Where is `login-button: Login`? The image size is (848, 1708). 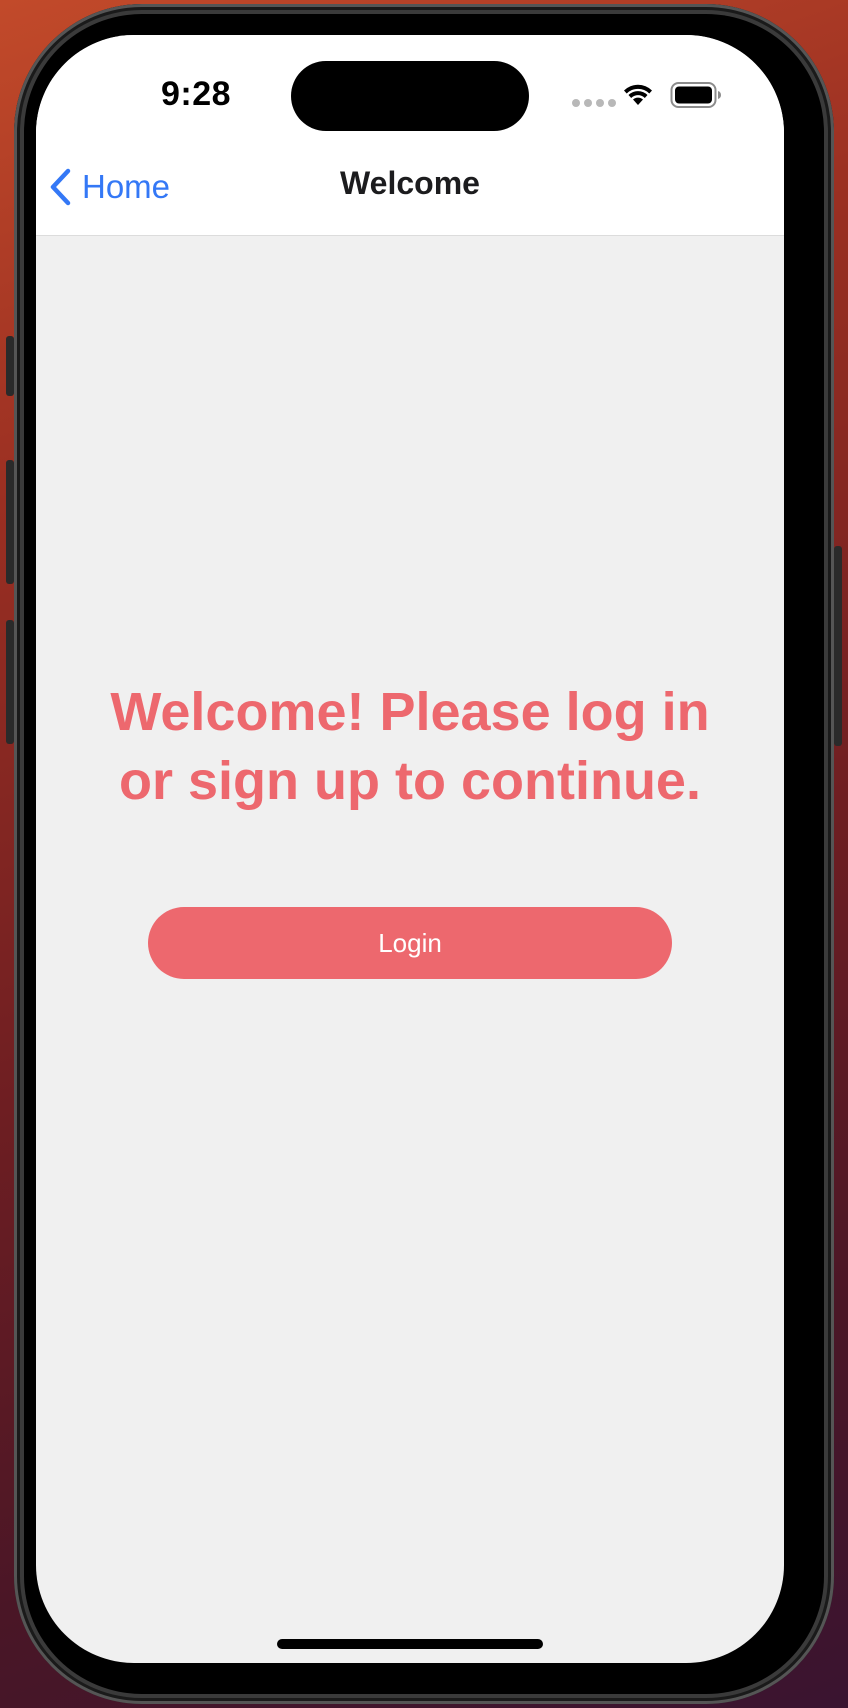 login-button: Login is located at coordinates (410, 943).